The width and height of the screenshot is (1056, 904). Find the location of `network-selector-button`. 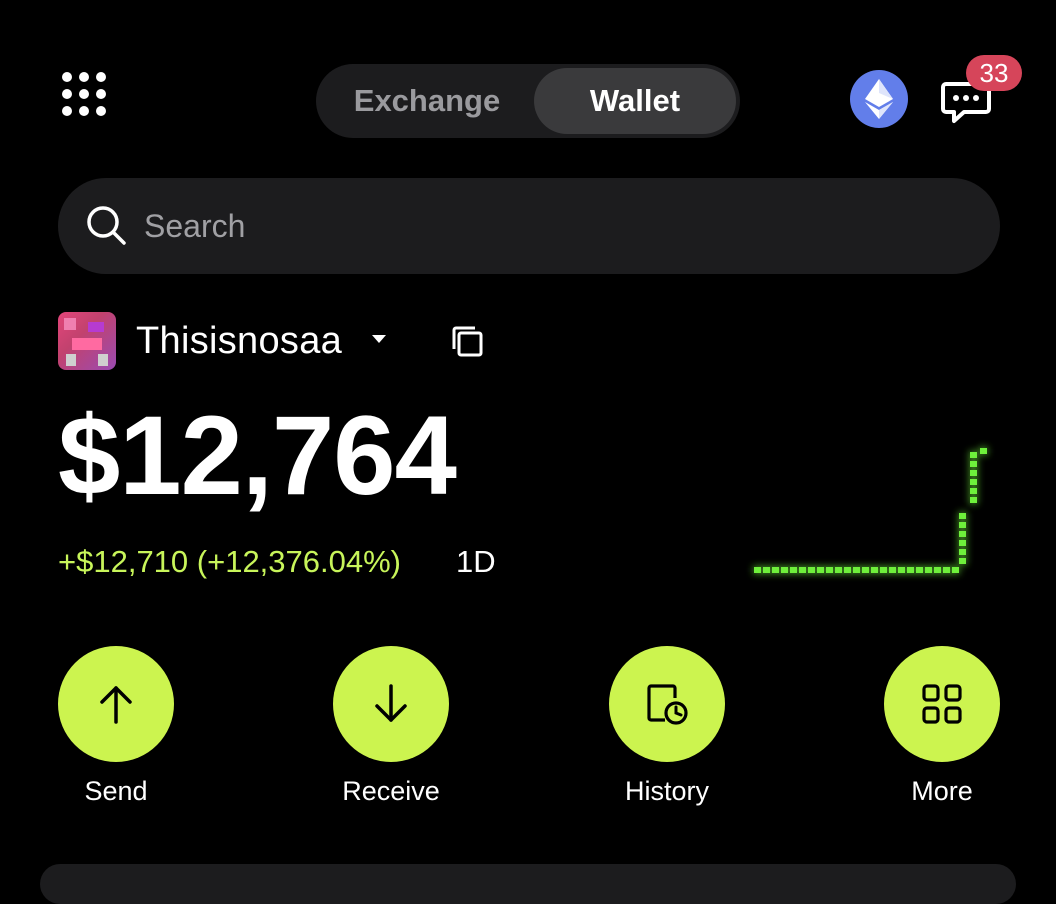

network-selector-button is located at coordinates (879, 99).